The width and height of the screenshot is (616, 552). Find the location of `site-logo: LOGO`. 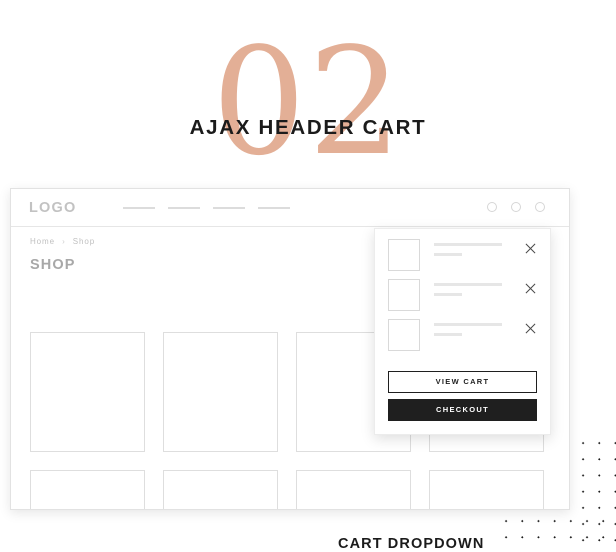

site-logo: LOGO is located at coordinates (53, 208).